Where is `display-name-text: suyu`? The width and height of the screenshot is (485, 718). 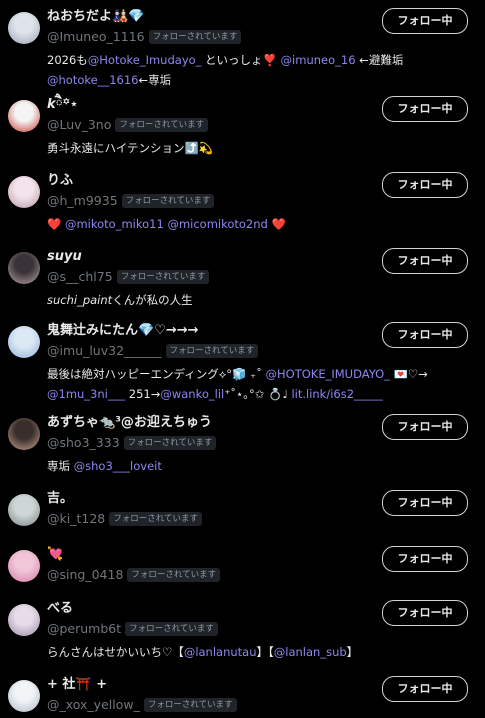
display-name-text: suyu is located at coordinates (64, 256).